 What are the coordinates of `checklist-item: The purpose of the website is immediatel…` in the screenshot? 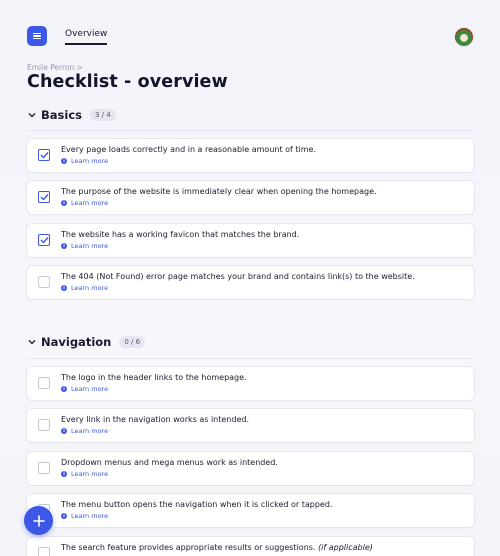 It's located at (250, 197).